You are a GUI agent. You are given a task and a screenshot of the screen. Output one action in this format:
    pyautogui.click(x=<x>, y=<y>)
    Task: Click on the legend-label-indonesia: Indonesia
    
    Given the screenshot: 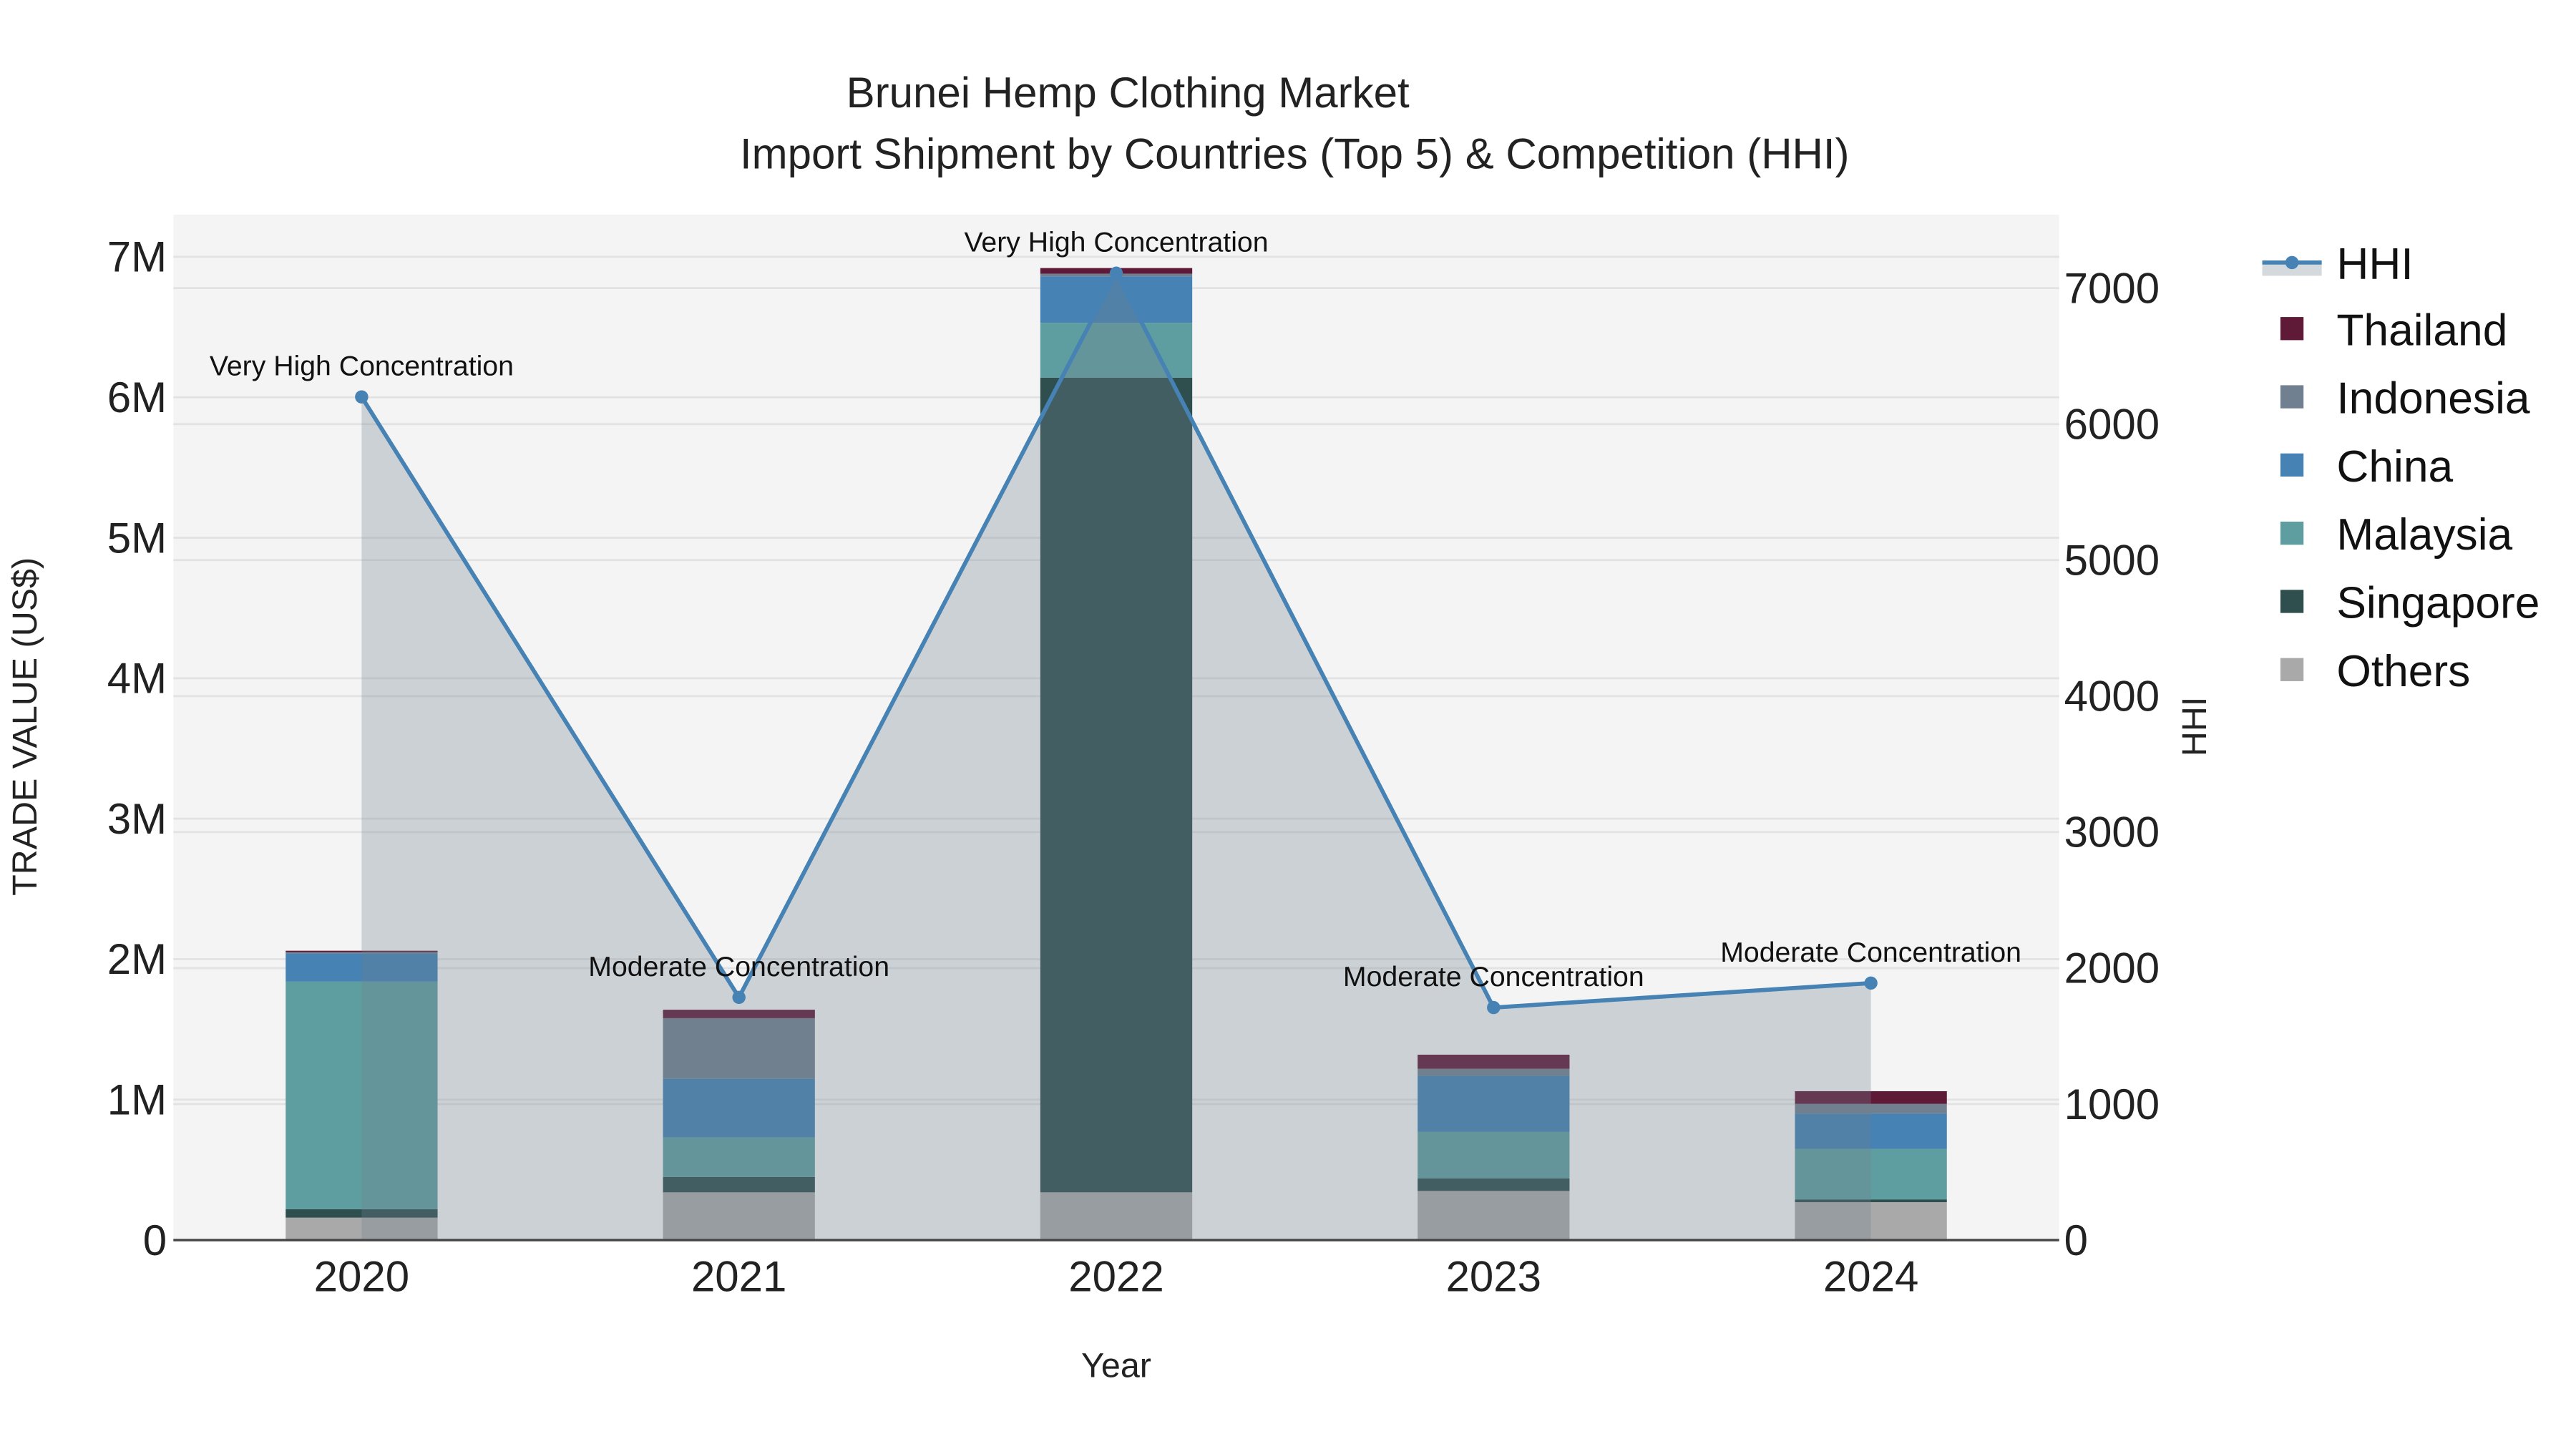 What is the action you would take?
    pyautogui.click(x=2433, y=399)
    